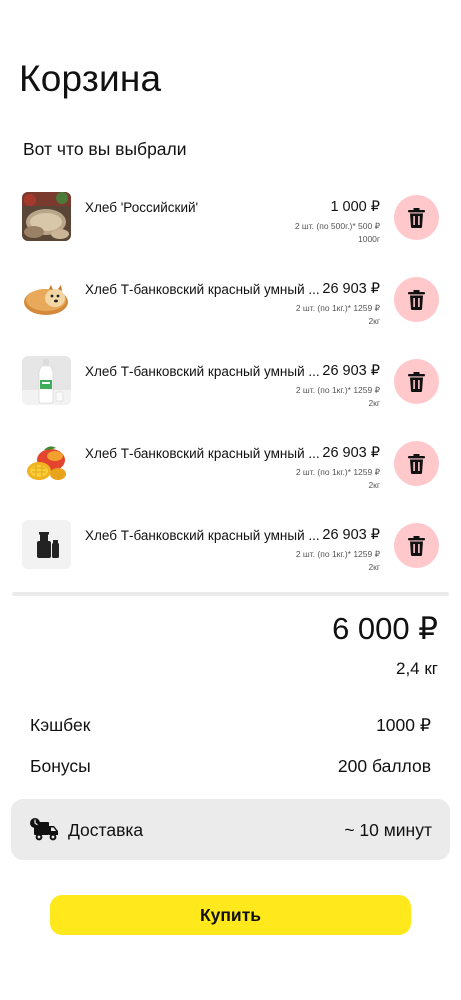 The image size is (461, 1000). What do you see at coordinates (230, 594) in the screenshot?
I see `section-divider` at bounding box center [230, 594].